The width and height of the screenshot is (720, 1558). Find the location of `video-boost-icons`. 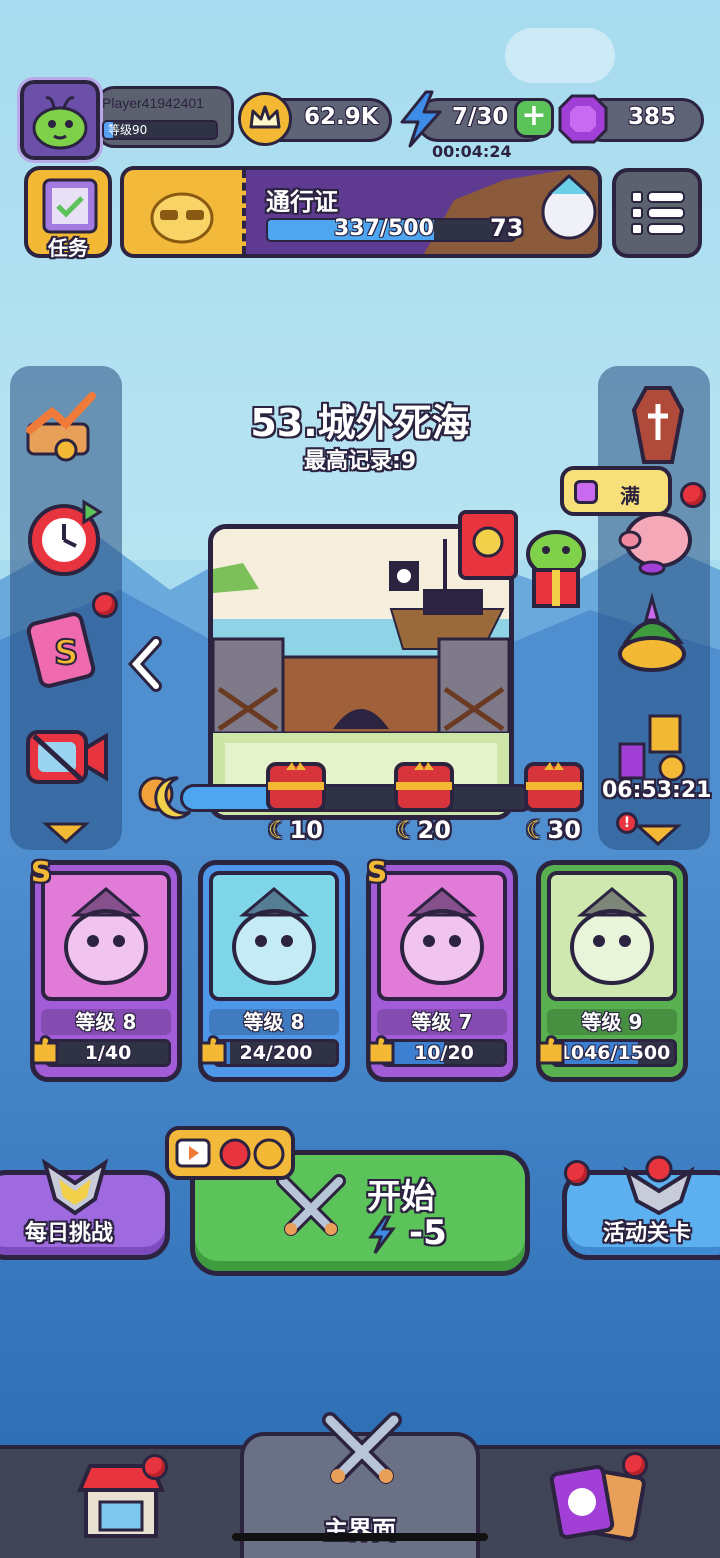

video-boost-icons is located at coordinates (230, 1154).